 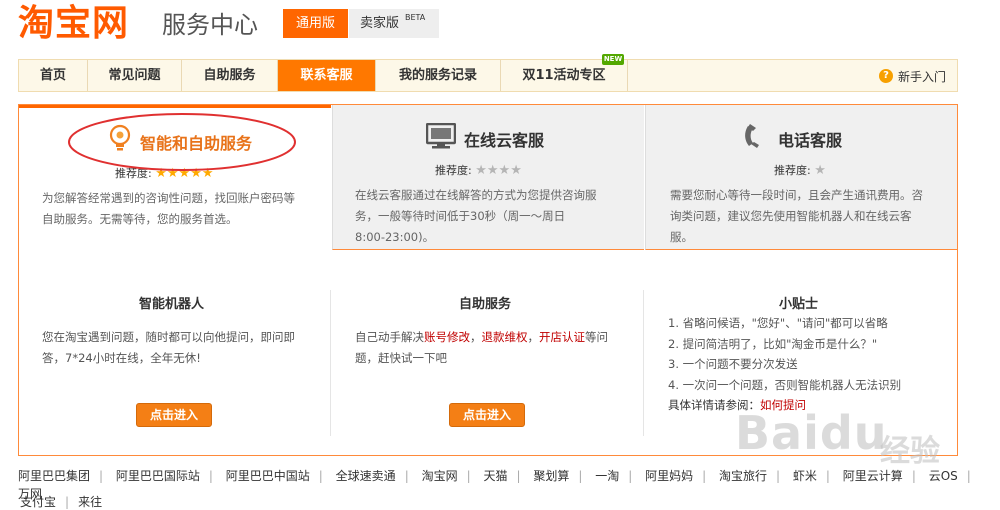 What do you see at coordinates (943, 476) in the screenshot?
I see `footer-link: 云OS` at bounding box center [943, 476].